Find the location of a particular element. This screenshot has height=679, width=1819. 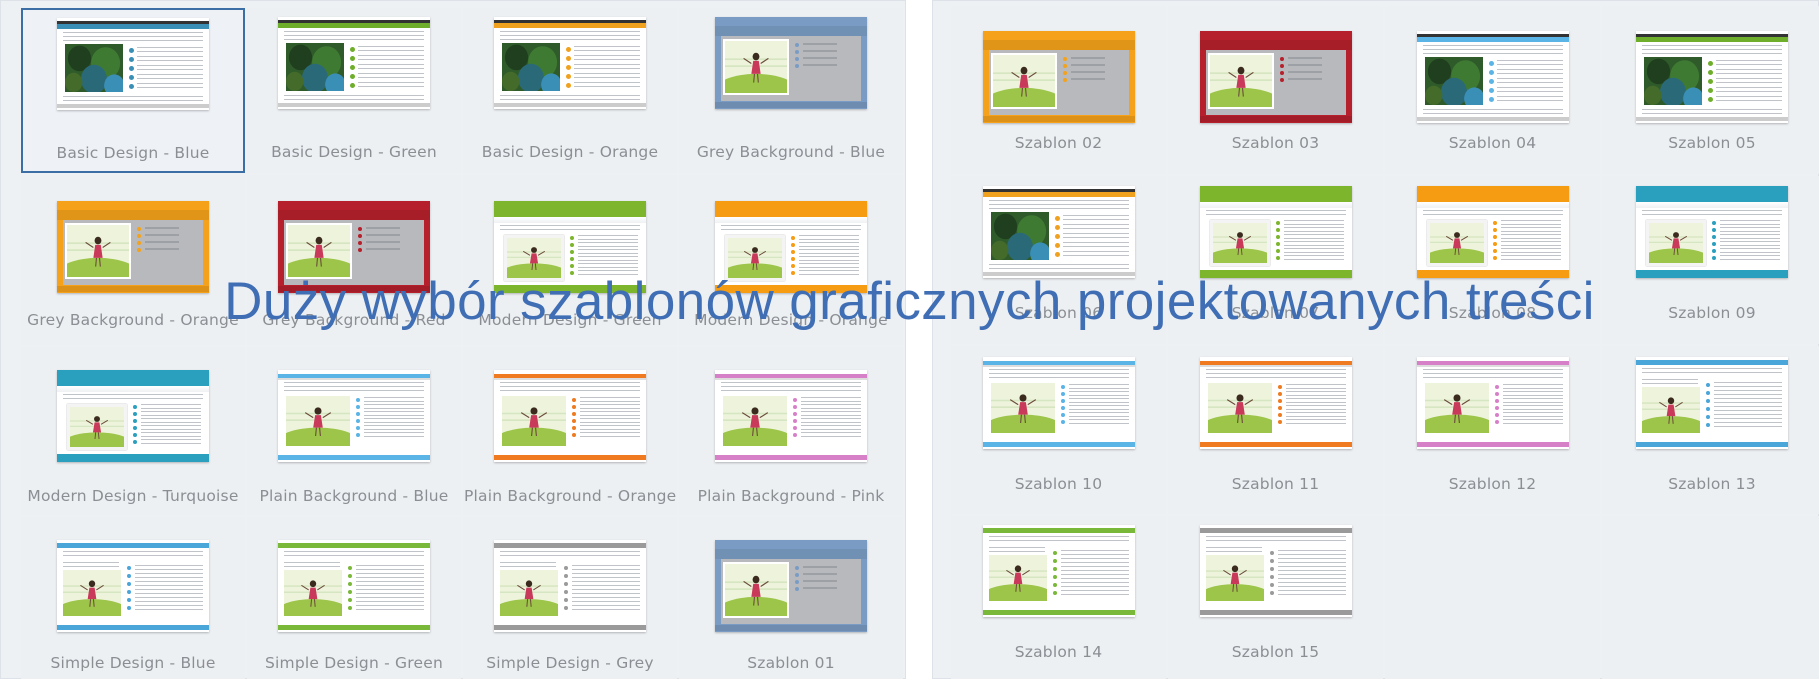

template-tile: Szablon 08 is located at coordinates (1492, 260).